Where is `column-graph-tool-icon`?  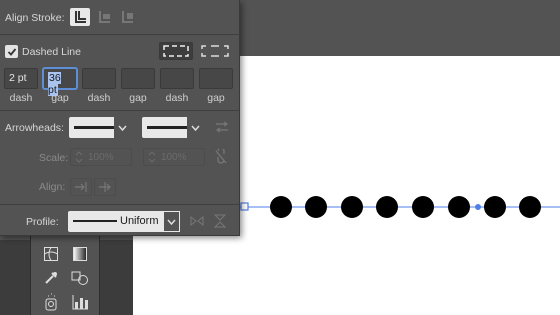
column-graph-tool-icon is located at coordinates (80, 302).